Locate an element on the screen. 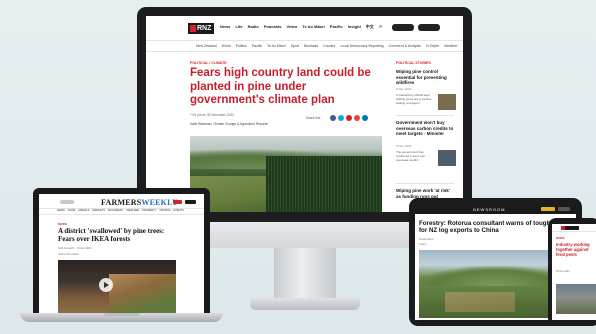 The width and height of the screenshot is (596, 334). article-hero-image is located at coordinates (576, 299).